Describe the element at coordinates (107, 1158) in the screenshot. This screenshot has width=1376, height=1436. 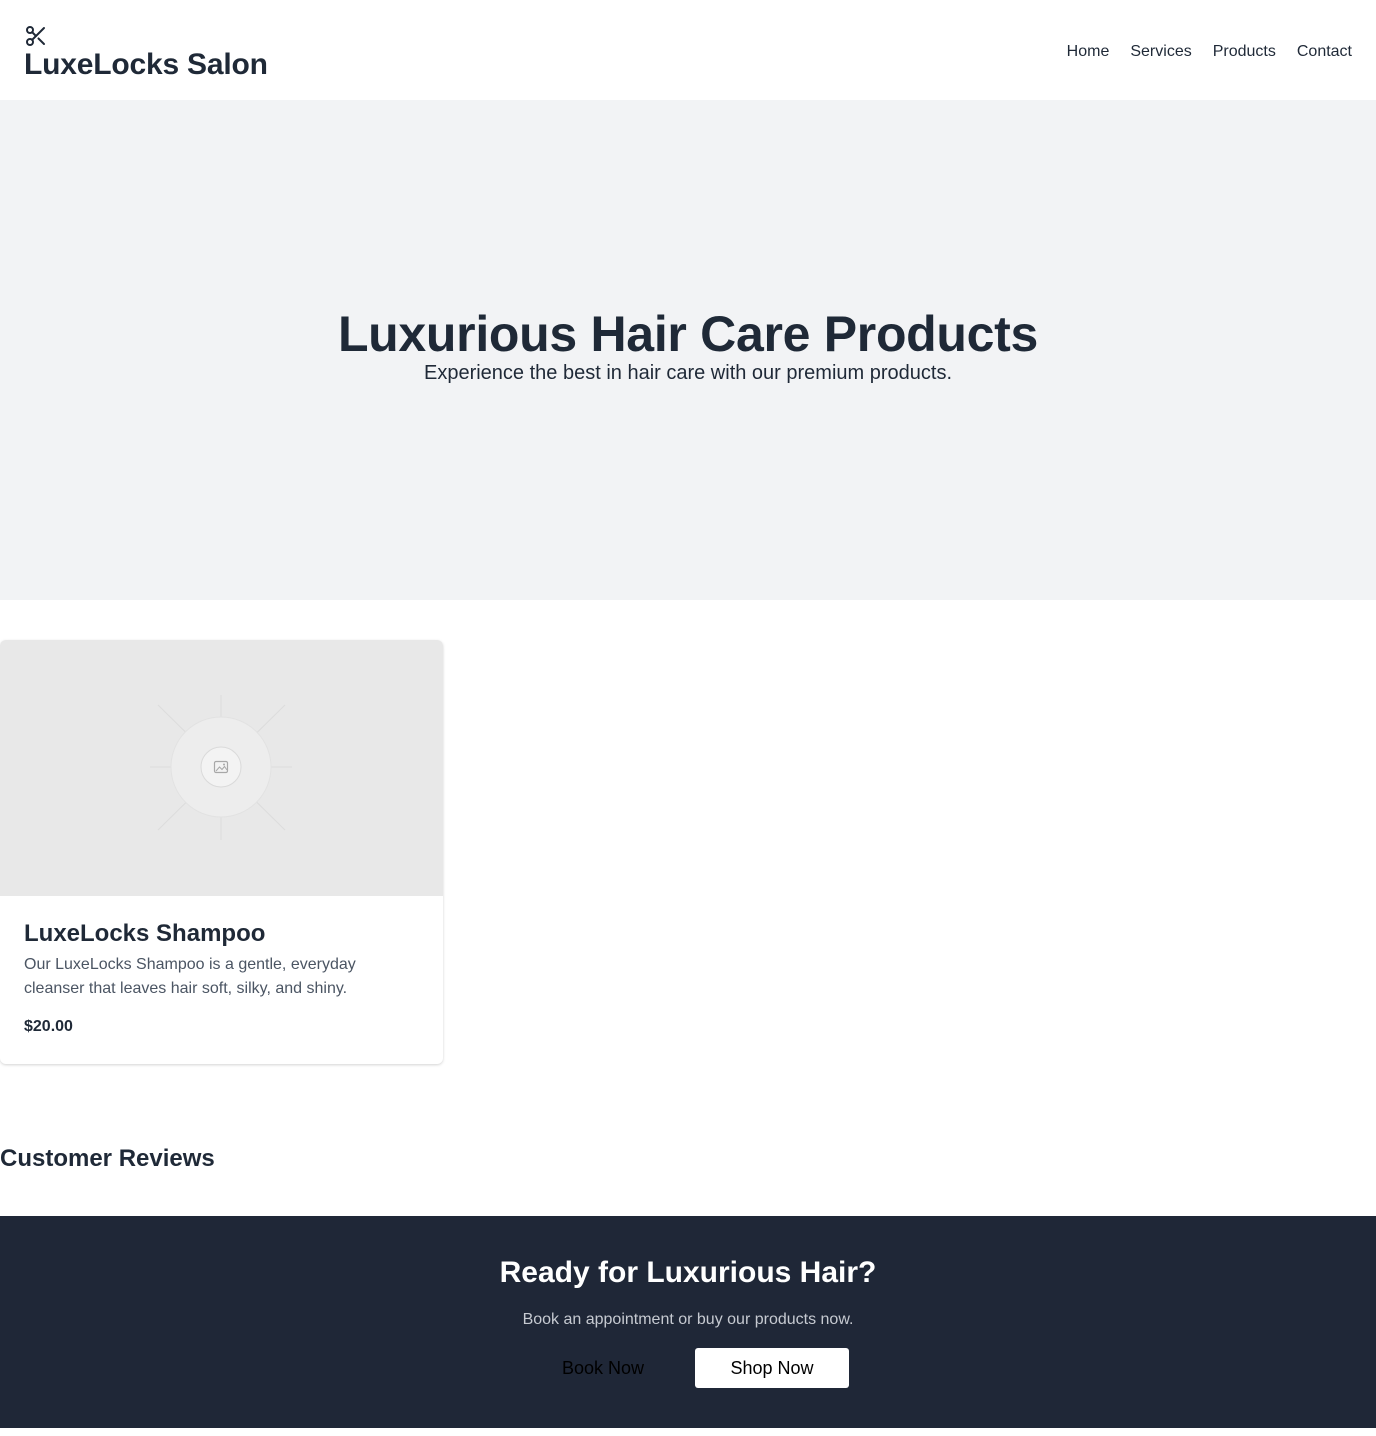
I see `reviews-heading: Customer Reviews` at that location.